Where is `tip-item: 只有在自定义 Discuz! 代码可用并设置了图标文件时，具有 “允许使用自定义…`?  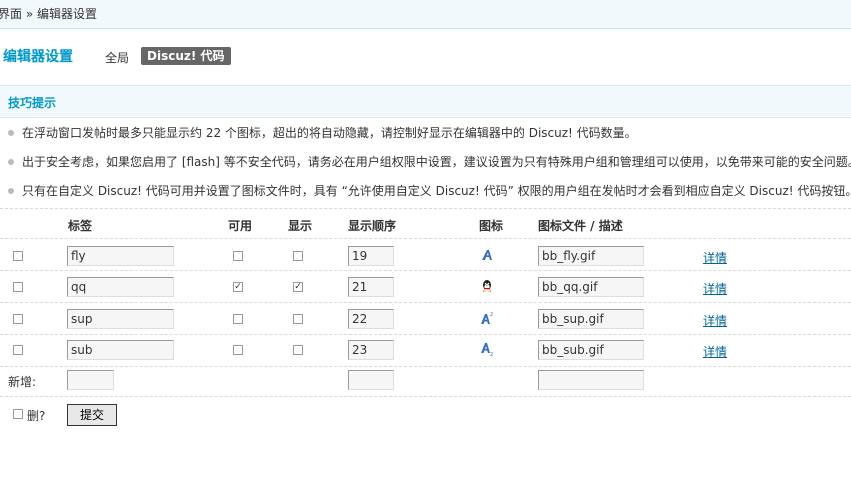
tip-item: 只有在自定义 Discuz! 代码可用并设置了图标文件时，具有 “允许使用自定义… is located at coordinates (429, 190).